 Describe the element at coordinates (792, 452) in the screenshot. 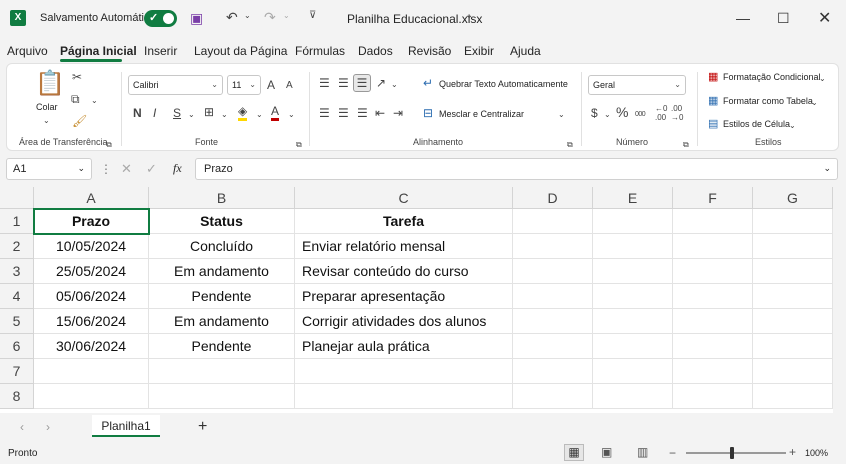

I see `zoom-in-button: +` at that location.